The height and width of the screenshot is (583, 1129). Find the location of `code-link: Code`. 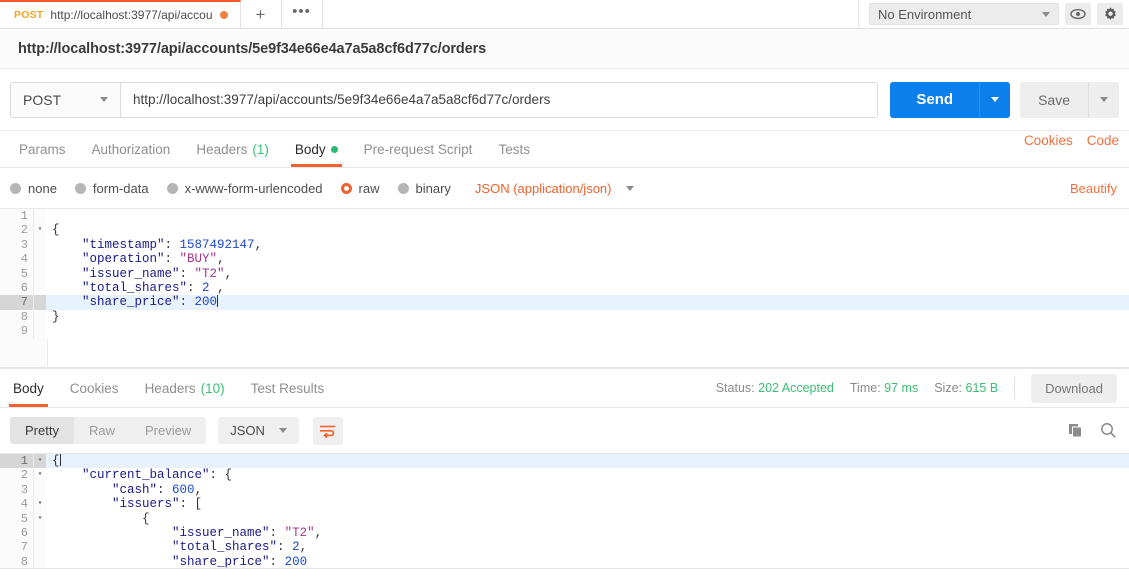

code-link: Code is located at coordinates (1103, 140).